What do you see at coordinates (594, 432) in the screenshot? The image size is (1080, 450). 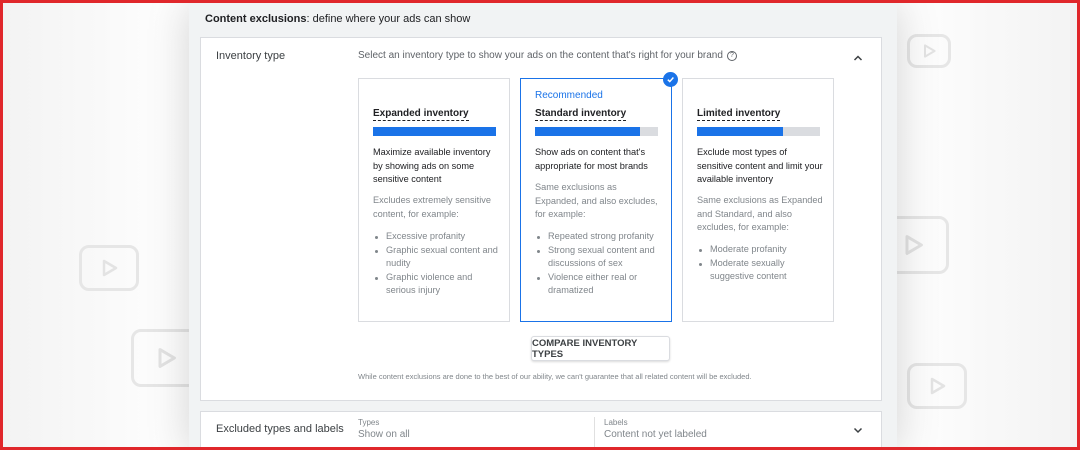 I see `field-divider` at bounding box center [594, 432].